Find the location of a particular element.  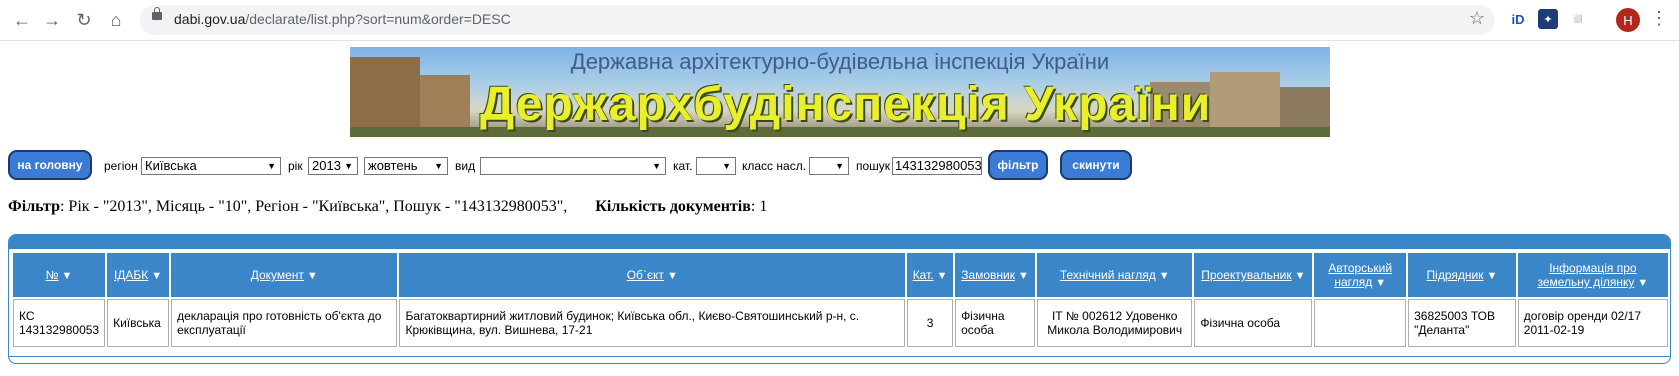

class-select: ▼ is located at coordinates (829, 166).